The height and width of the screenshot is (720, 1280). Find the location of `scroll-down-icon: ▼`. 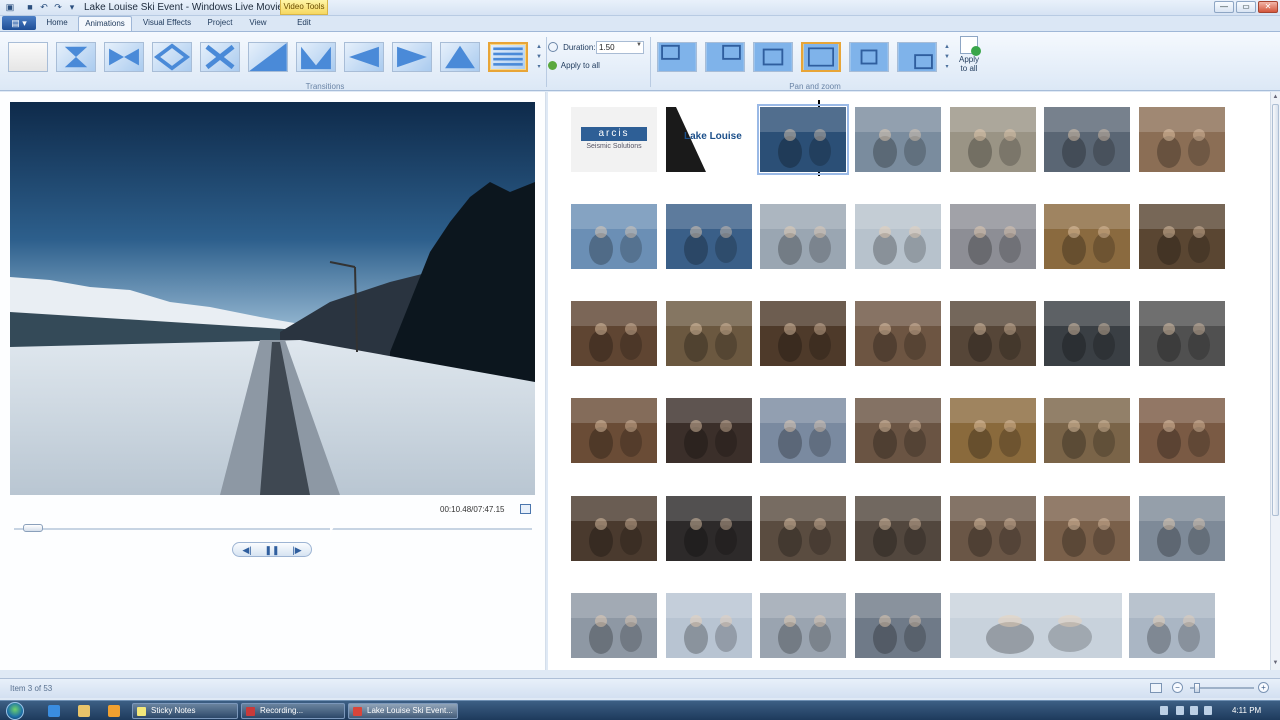

scroll-down-icon: ▼ is located at coordinates (1275, 664).